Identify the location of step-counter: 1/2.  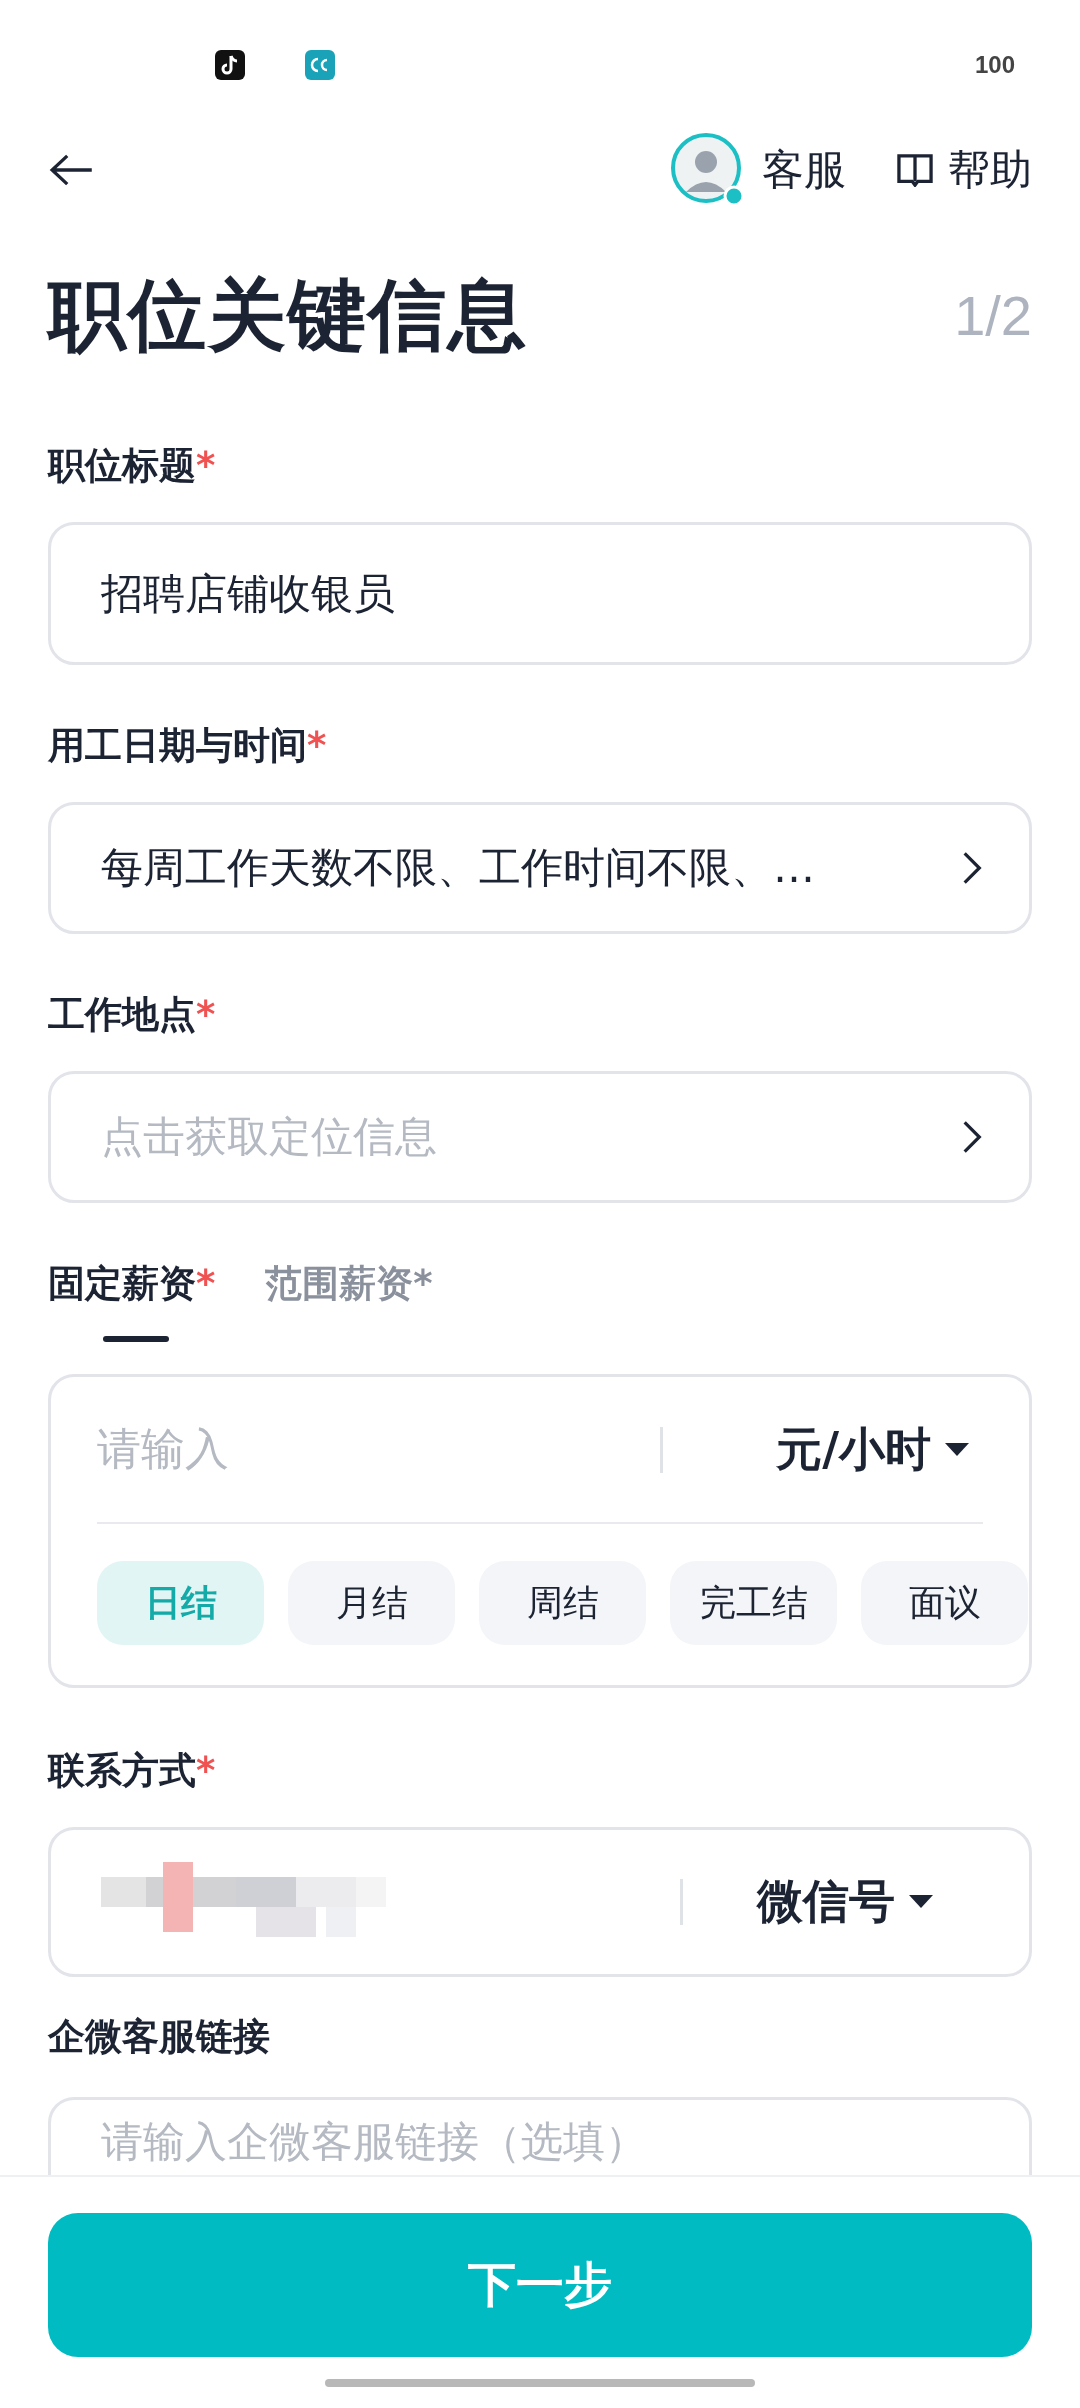
(993, 315).